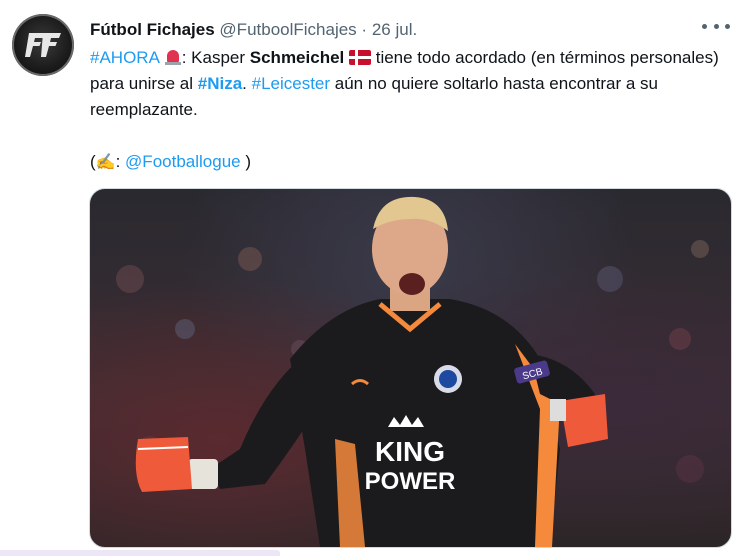 The width and height of the screenshot is (740, 556). I want to click on hashtag-leicester: #Leicester, so click(291, 83).